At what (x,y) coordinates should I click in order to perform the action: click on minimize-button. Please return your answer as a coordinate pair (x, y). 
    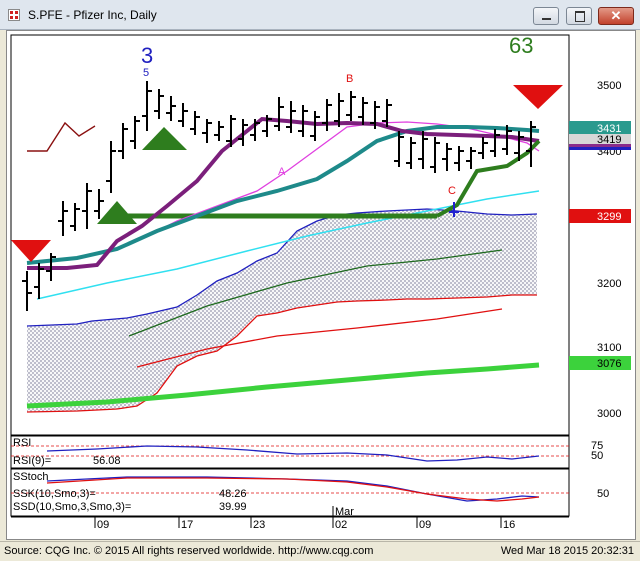
    Looking at the image, I should click on (546, 16).